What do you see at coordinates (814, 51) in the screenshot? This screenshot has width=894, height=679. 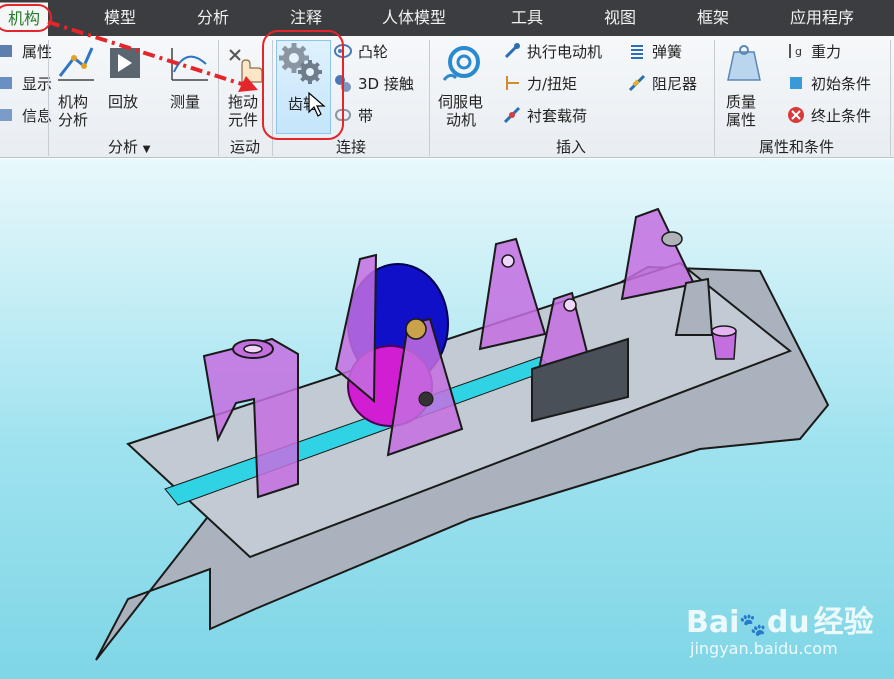 I see `gravity-button: g 重力` at bounding box center [814, 51].